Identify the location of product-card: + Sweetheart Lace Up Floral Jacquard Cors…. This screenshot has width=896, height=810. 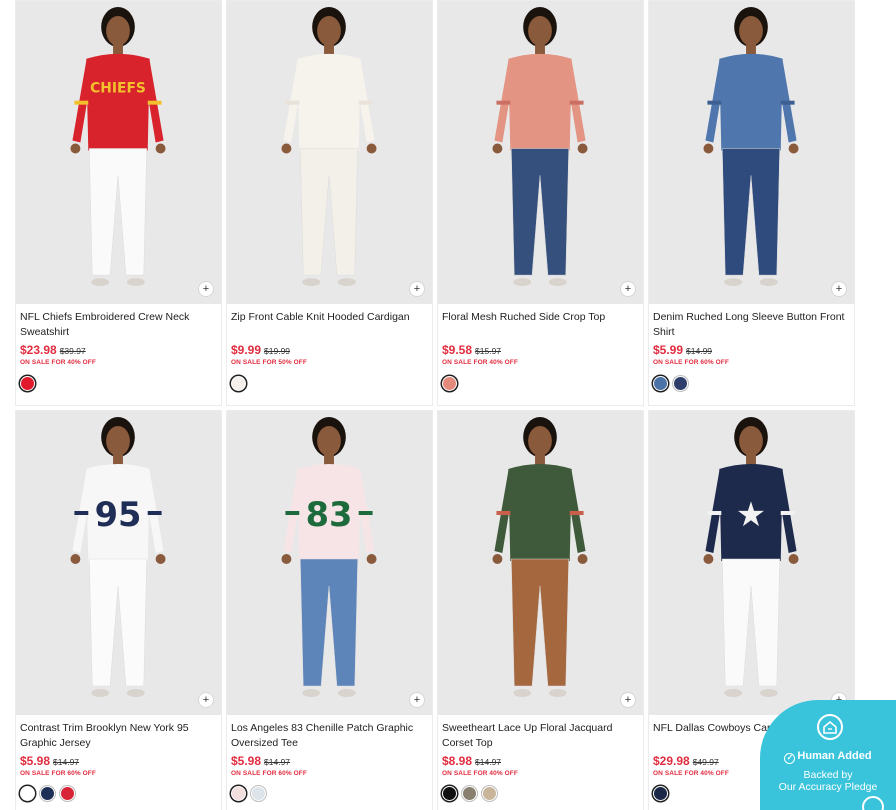
(540, 610).